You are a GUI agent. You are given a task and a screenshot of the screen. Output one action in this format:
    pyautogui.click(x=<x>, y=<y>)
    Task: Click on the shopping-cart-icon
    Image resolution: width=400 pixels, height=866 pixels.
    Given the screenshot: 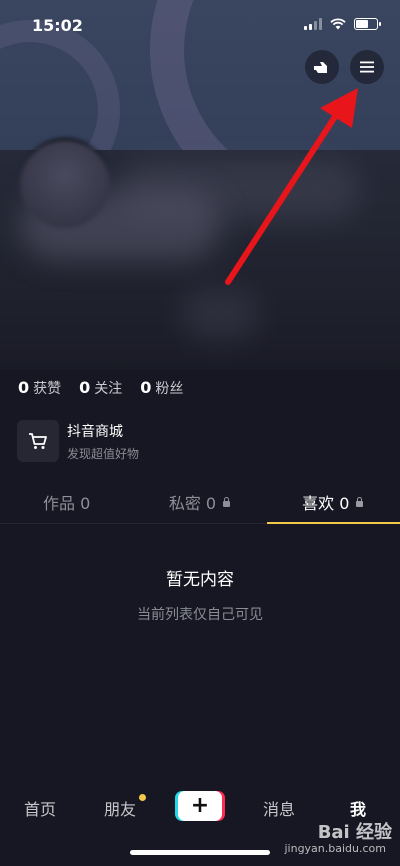 What is the action you would take?
    pyautogui.click(x=38, y=441)
    